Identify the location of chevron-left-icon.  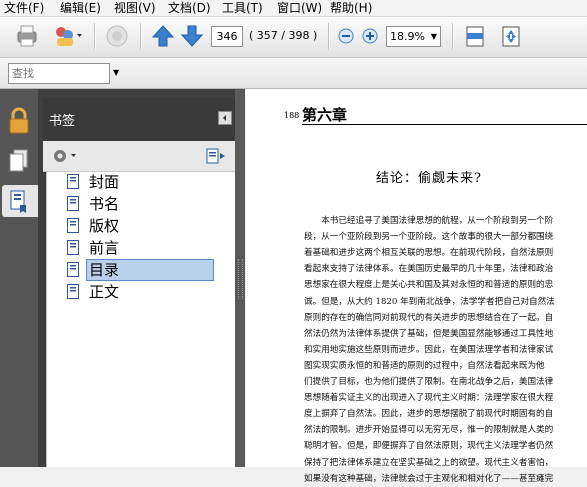
(224, 118).